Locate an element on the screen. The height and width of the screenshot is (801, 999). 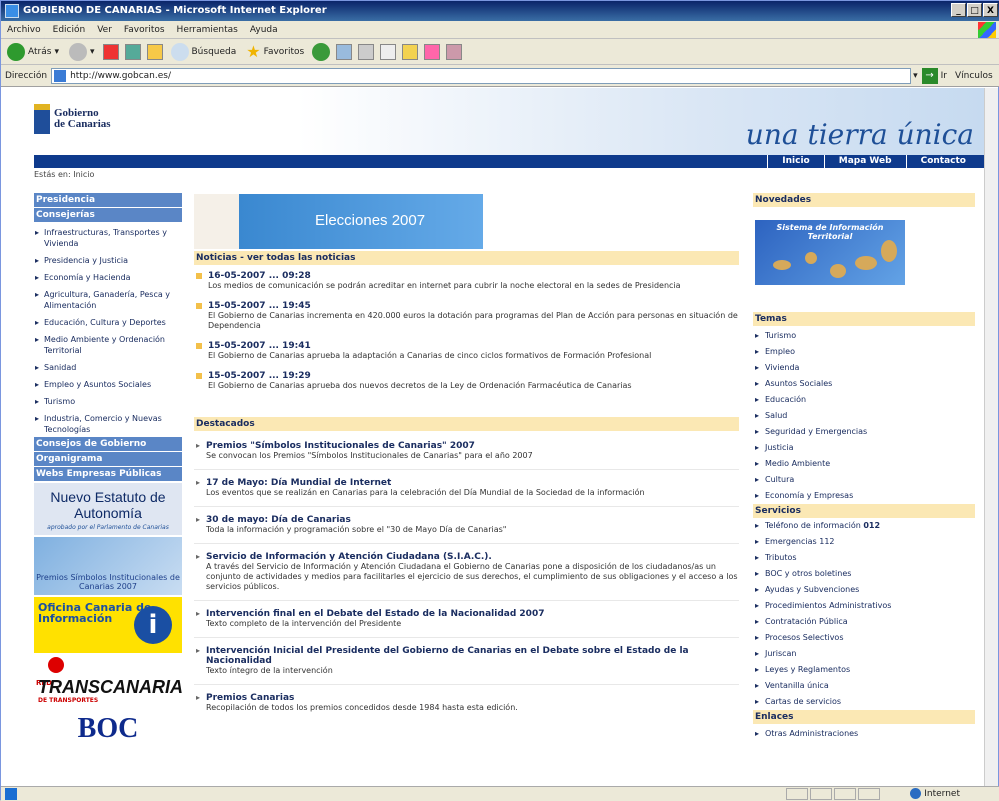
servicio-item: Cartas de servicios is located at coordinates (864, 702).